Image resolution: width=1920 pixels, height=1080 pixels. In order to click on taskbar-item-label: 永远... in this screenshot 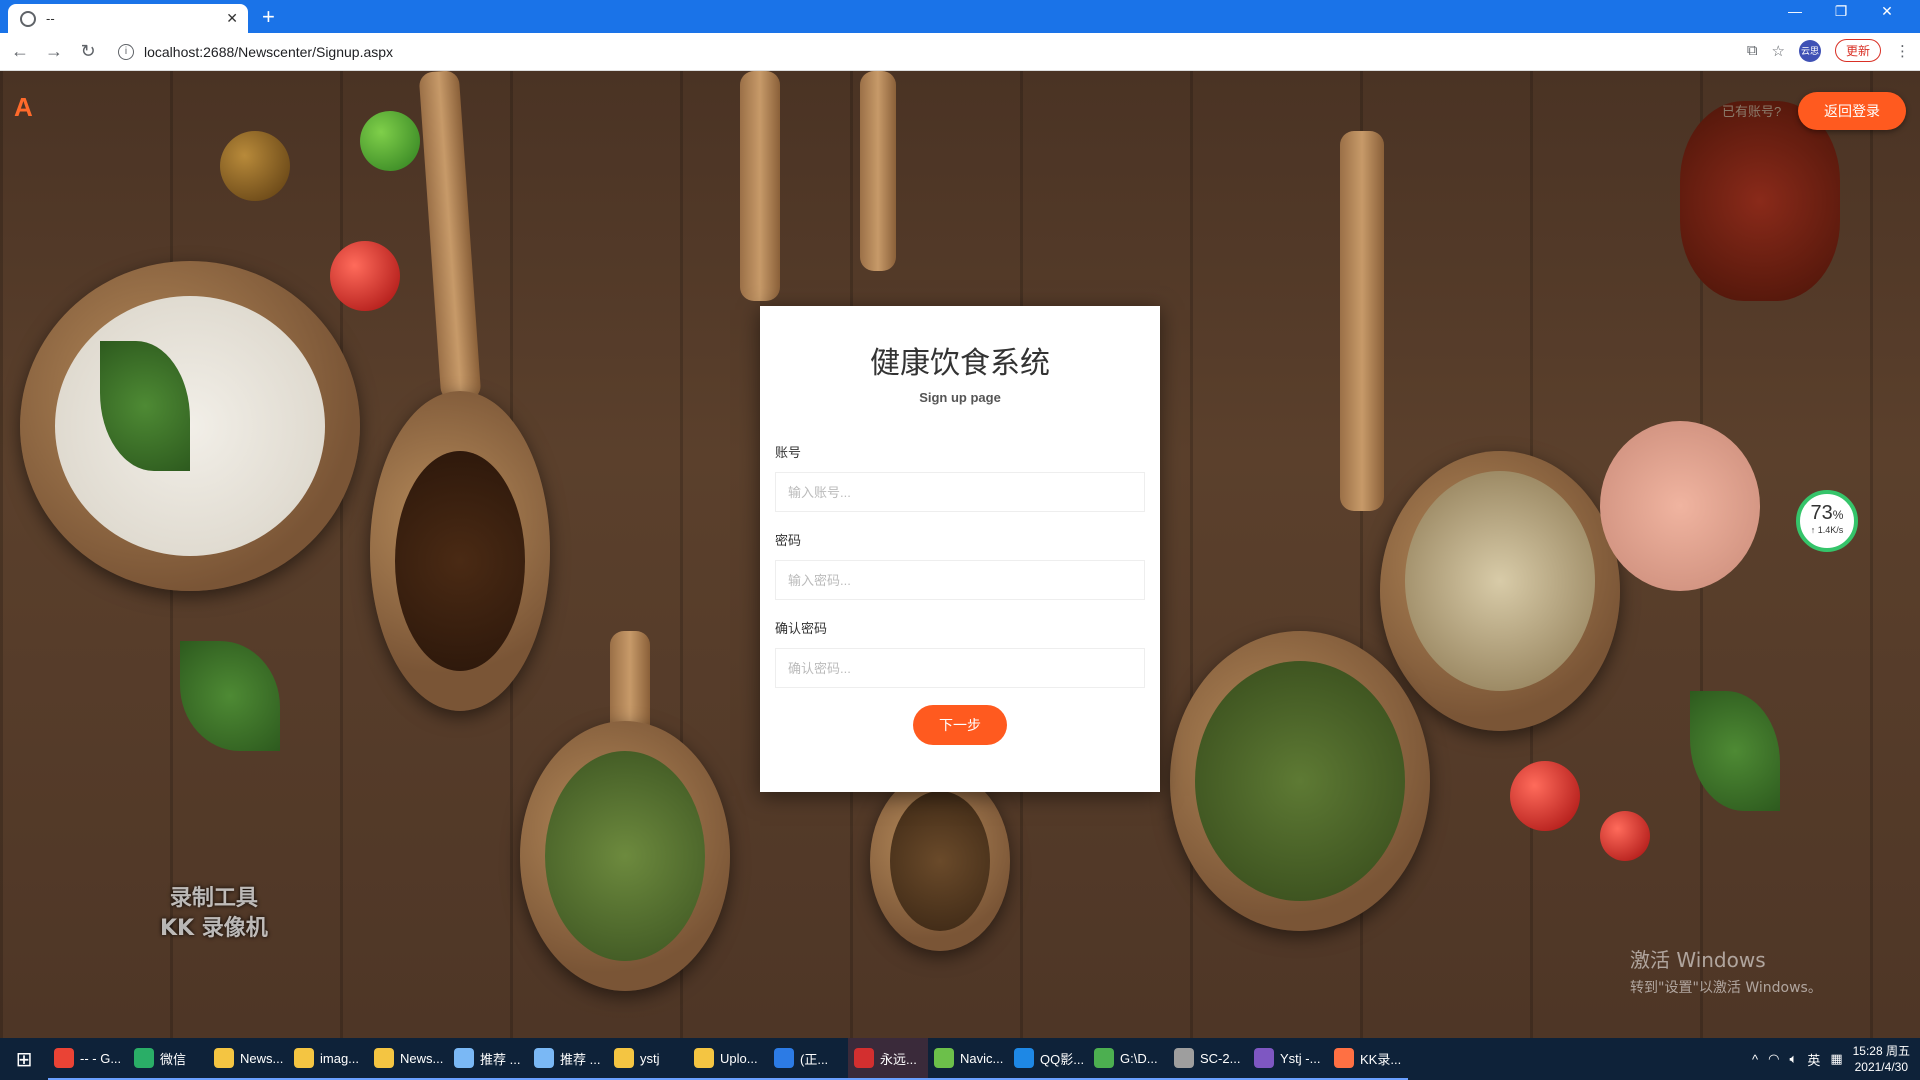, I will do `click(898, 1059)`.